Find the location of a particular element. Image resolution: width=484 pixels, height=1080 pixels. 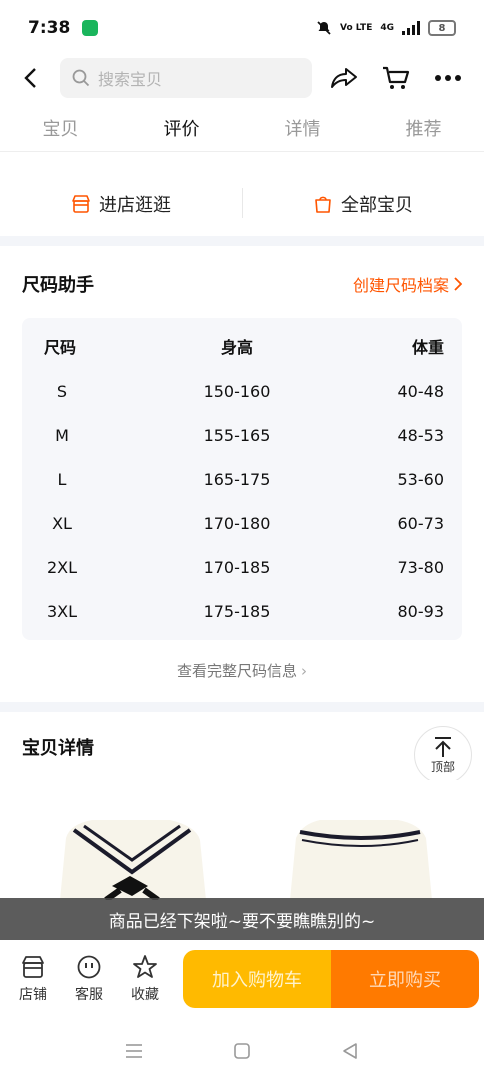

table-row: XL 170-180 60-73 is located at coordinates (242, 524).